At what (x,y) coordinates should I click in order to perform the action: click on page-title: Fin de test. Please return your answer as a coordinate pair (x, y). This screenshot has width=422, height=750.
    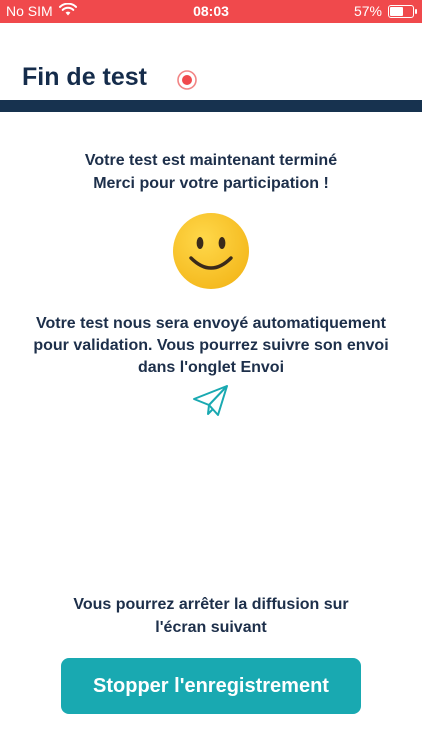
    Looking at the image, I should click on (85, 77).